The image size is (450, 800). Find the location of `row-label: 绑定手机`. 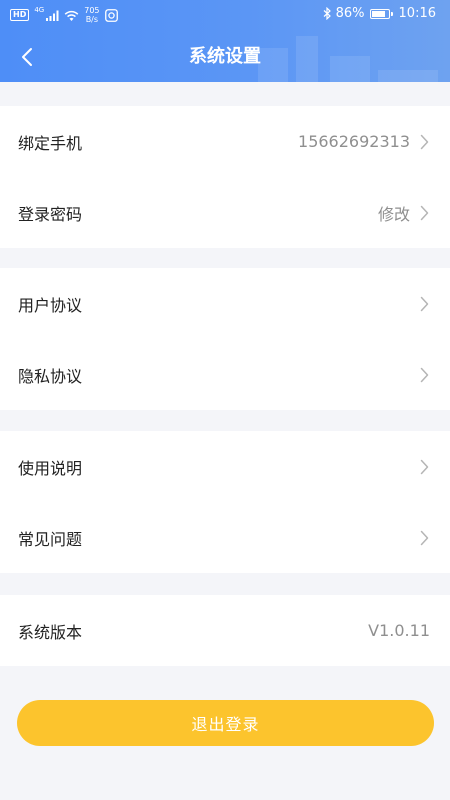

row-label: 绑定手机 is located at coordinates (50, 143).